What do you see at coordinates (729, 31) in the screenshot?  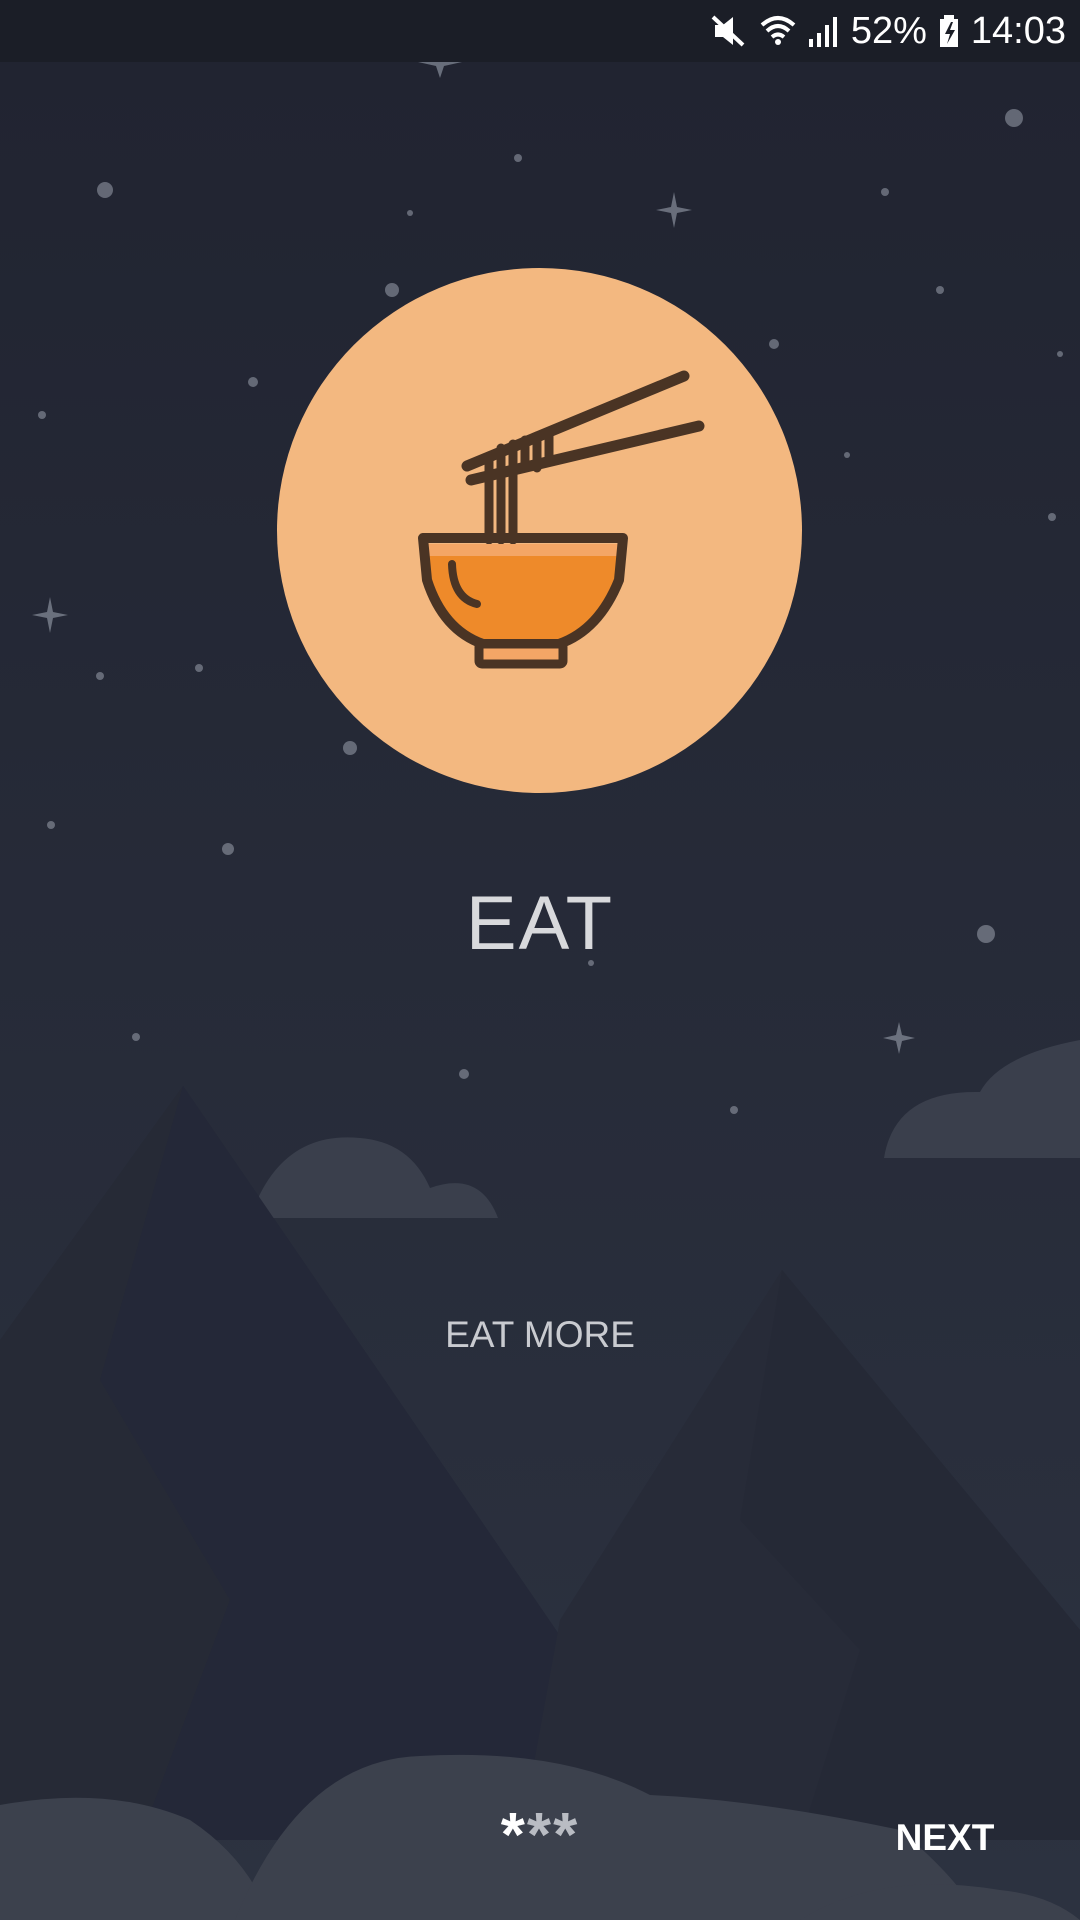 I see `mute-icon` at bounding box center [729, 31].